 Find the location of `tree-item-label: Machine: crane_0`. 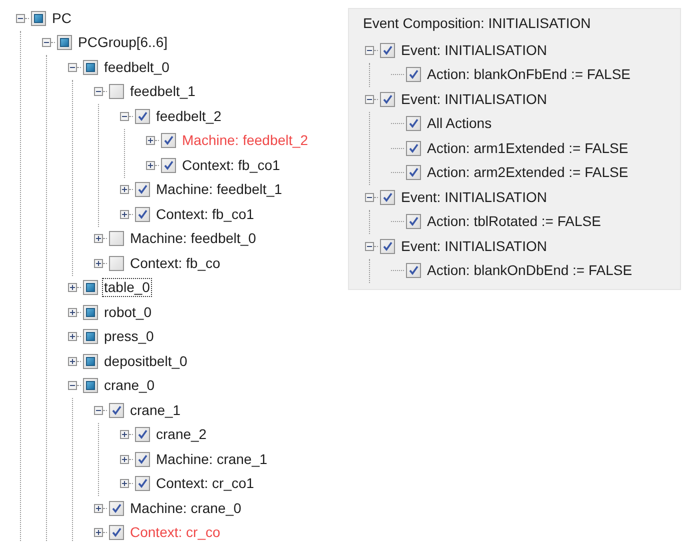

tree-item-label: Machine: crane_0 is located at coordinates (185, 508).